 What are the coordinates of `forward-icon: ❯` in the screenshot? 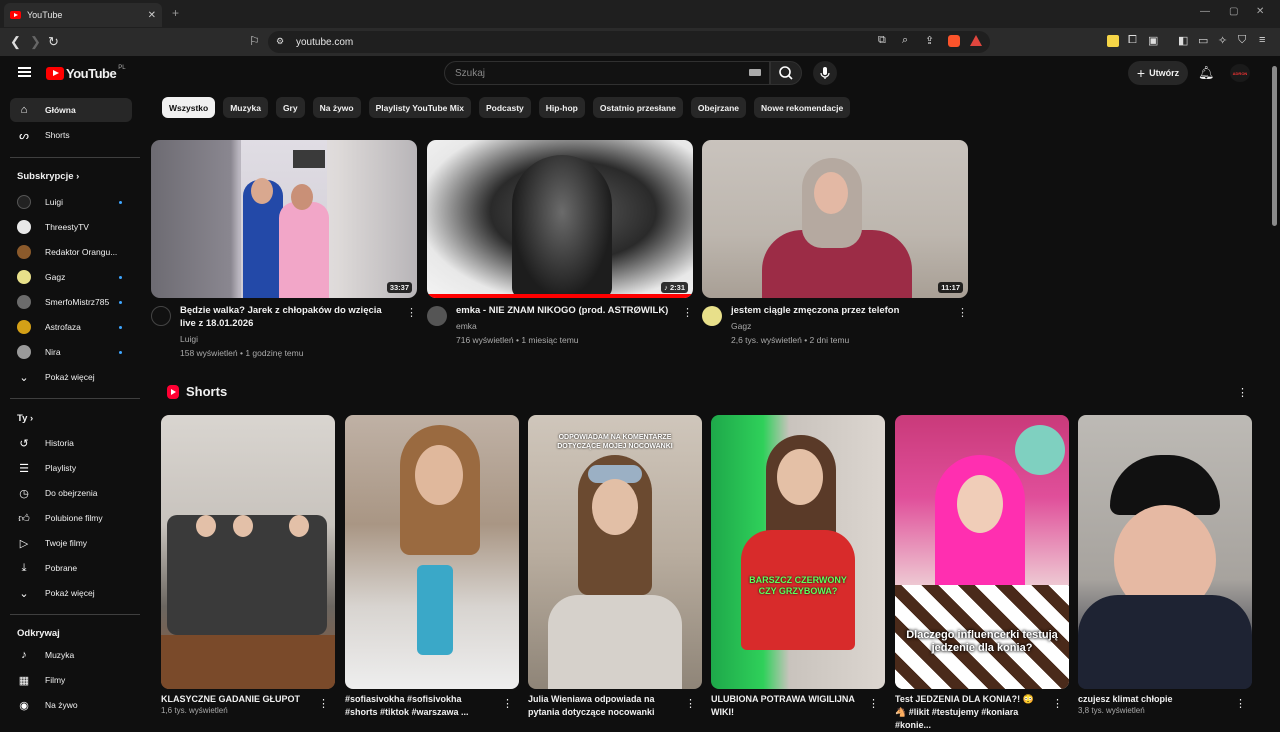 It's located at (35, 42).